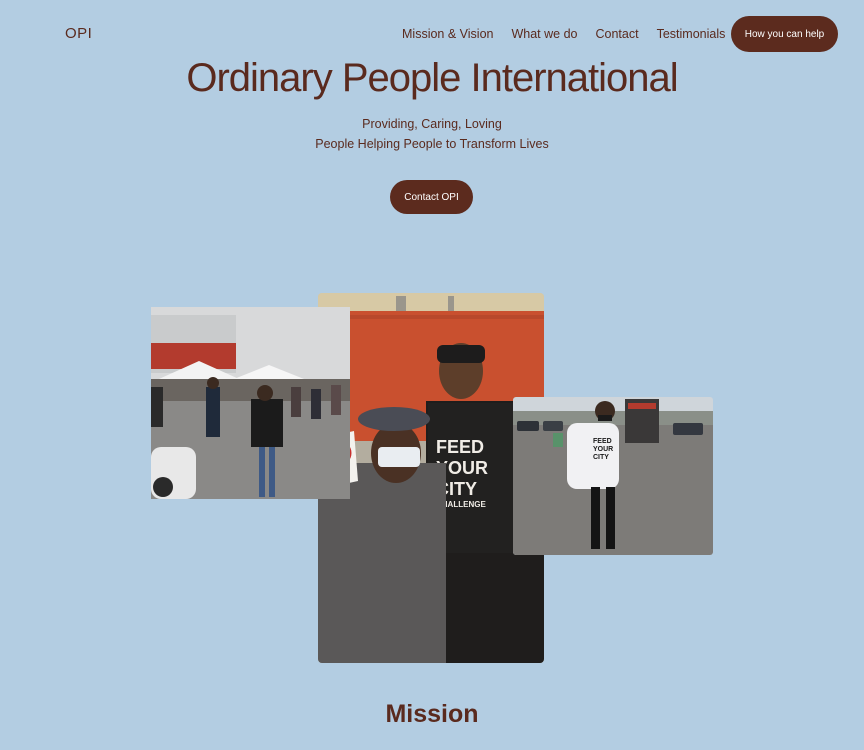 The image size is (864, 750). Describe the element at coordinates (460, 447) in the screenshot. I see `shirt-print-line-1: FEED` at that location.